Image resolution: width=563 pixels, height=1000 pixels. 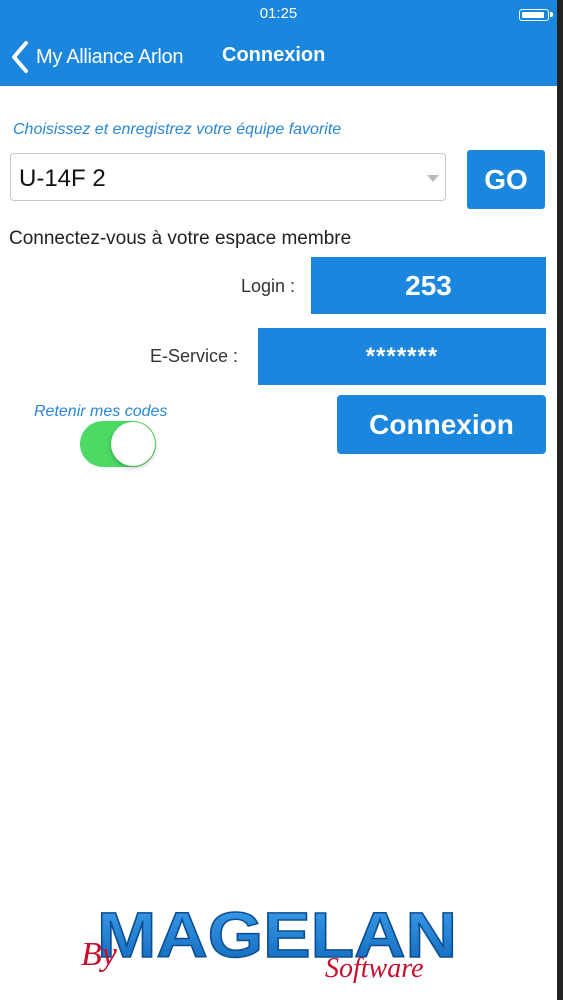 What do you see at coordinates (402, 356) in the screenshot?
I see `eservice-field: *******` at bounding box center [402, 356].